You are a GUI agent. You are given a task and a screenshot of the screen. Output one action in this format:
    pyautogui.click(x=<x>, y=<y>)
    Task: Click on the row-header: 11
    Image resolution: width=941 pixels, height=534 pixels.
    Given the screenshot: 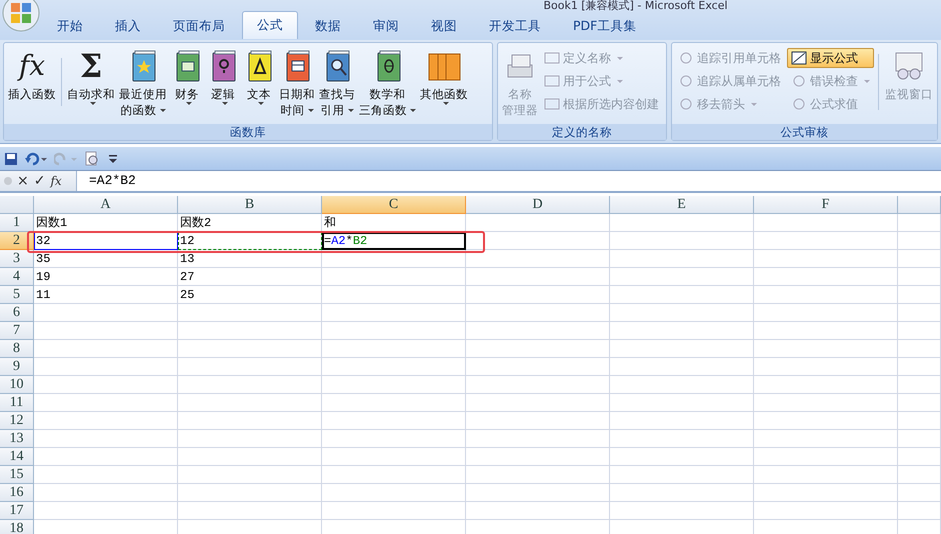 What is the action you would take?
    pyautogui.click(x=17, y=403)
    